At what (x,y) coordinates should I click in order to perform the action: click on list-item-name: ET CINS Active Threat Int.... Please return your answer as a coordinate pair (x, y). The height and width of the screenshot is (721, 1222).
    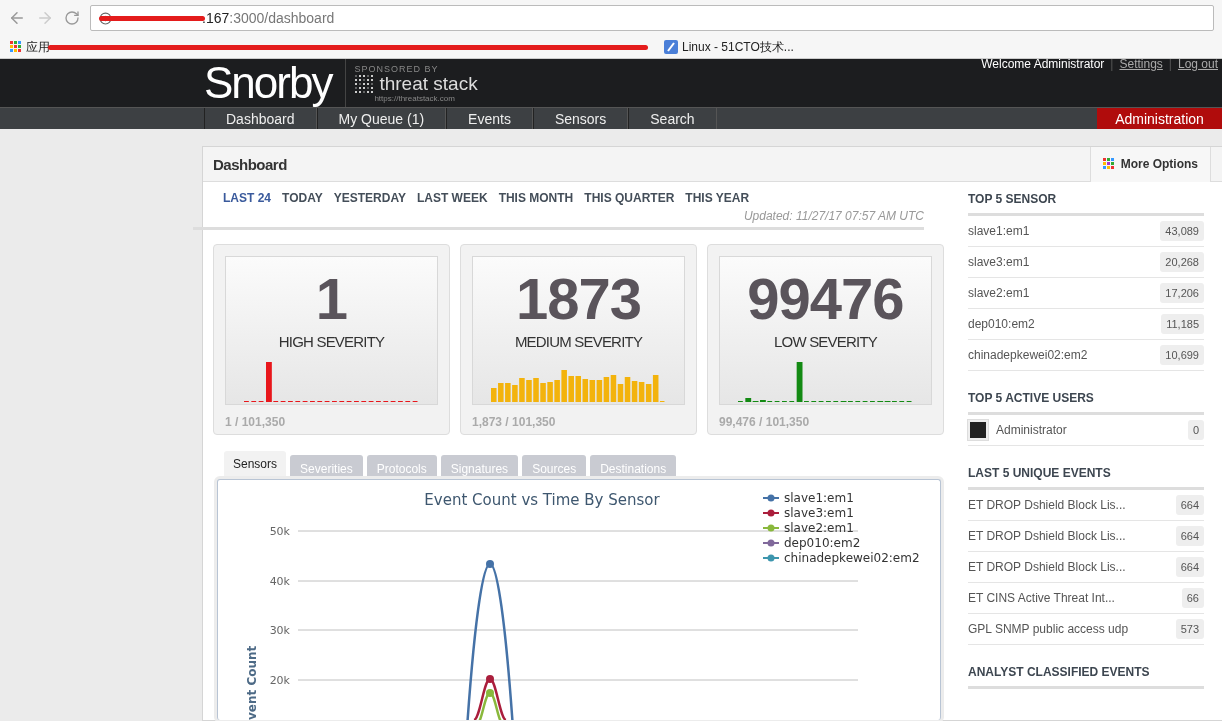
    Looking at the image, I should click on (1071, 598).